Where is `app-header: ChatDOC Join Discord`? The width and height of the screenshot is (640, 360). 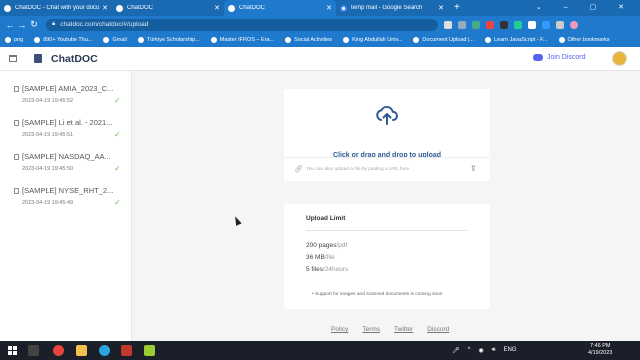 app-header: ChatDOC Join Discord is located at coordinates (320, 59).